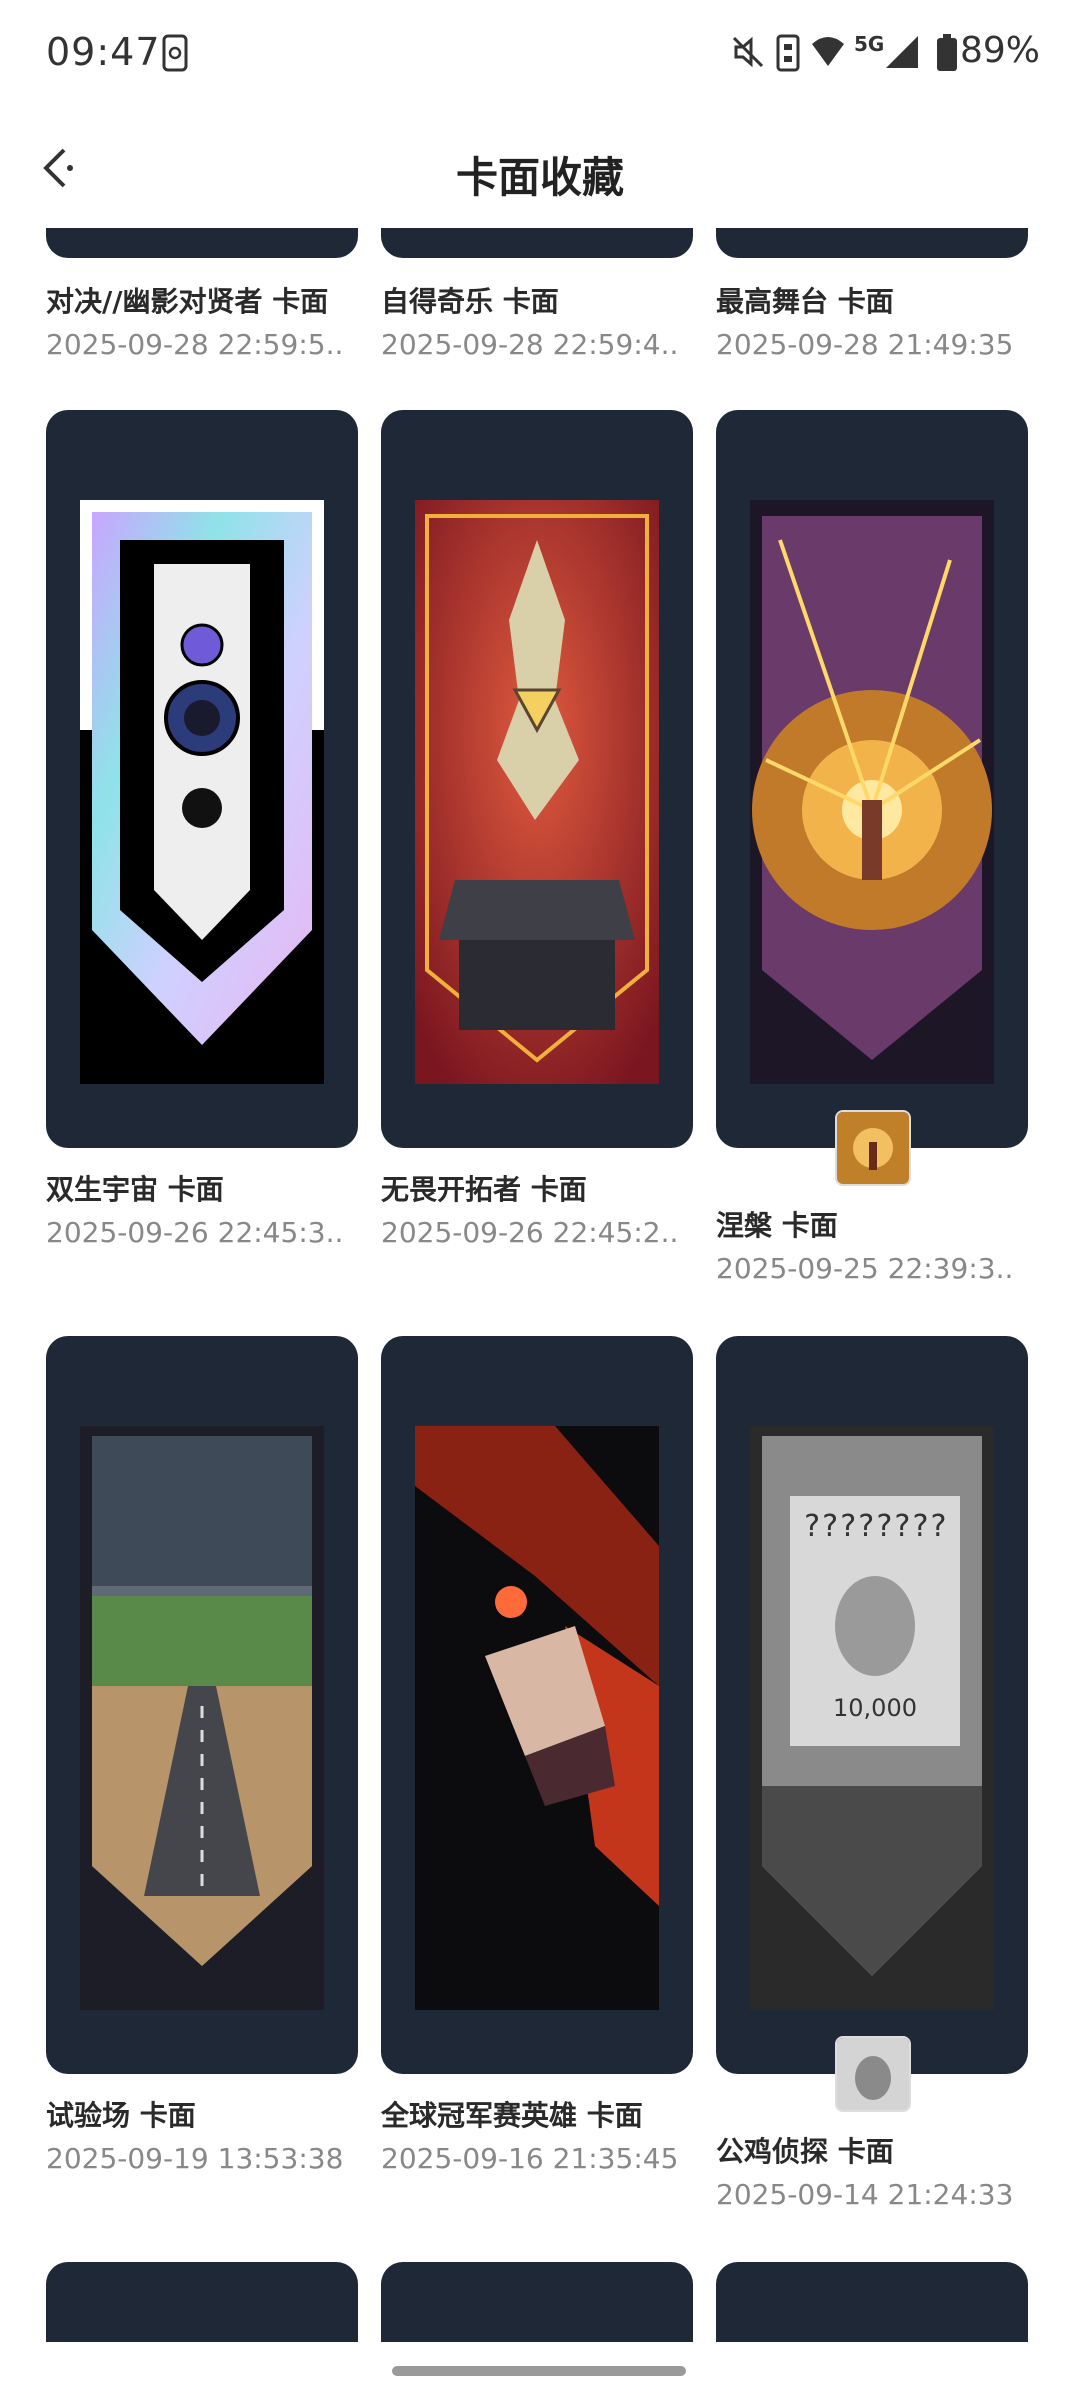  Describe the element at coordinates (788, 55) in the screenshot. I see `sim-icon` at that location.